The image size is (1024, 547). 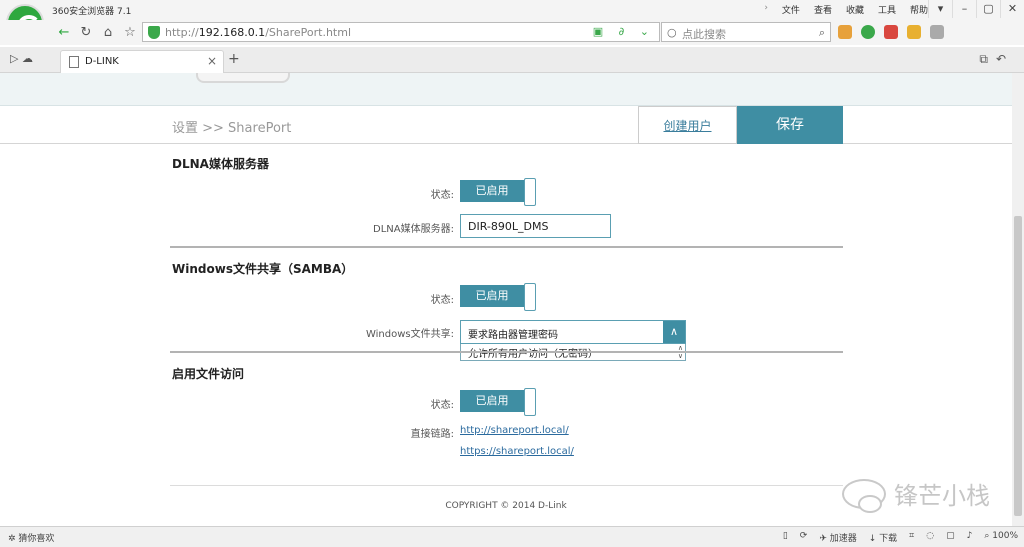 What do you see at coordinates (864, 495) in the screenshot?
I see `wechat-icon` at bounding box center [864, 495].